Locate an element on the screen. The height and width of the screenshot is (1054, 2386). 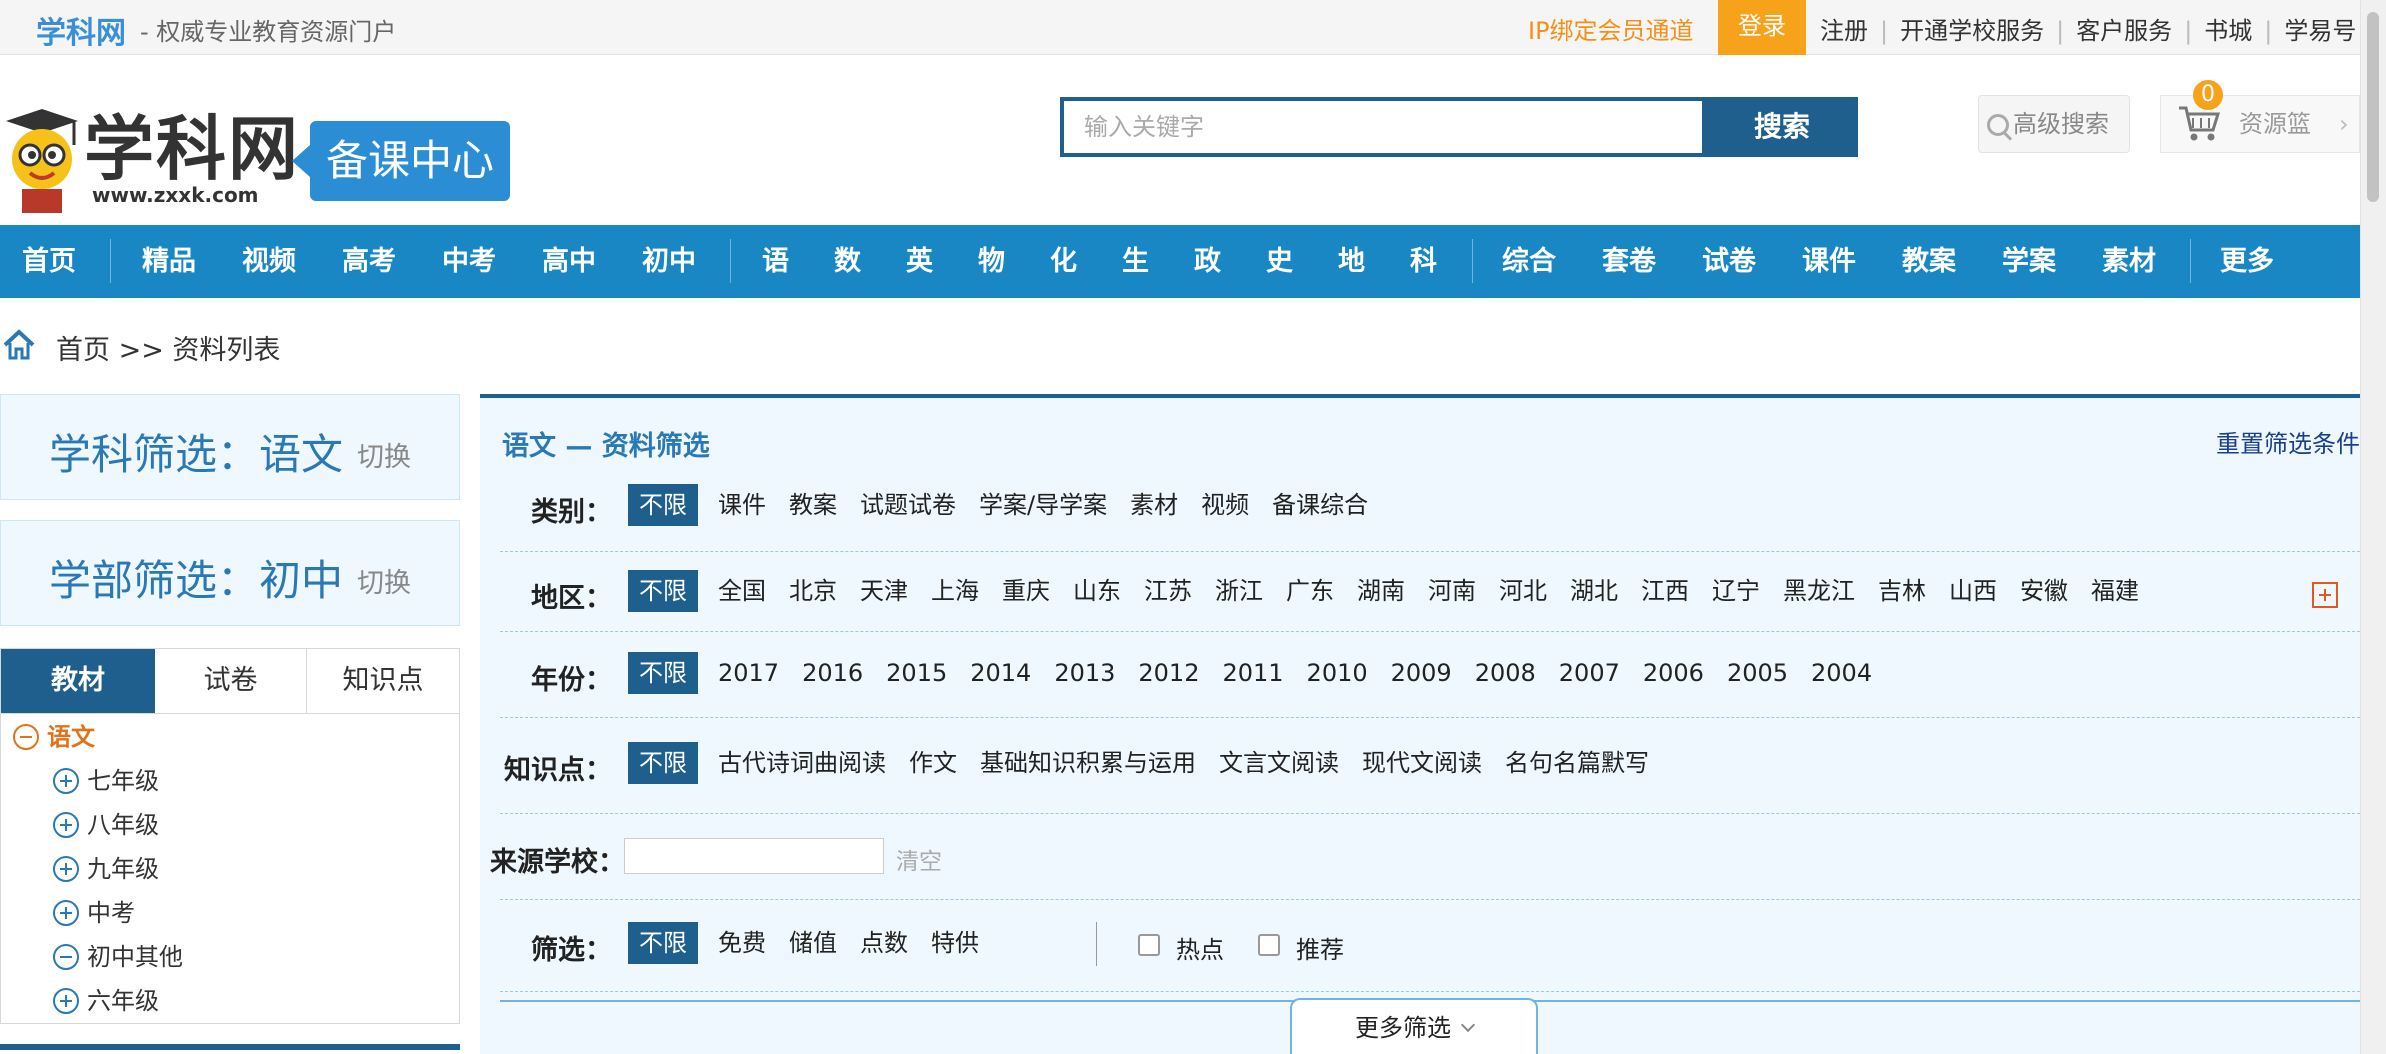
region-option: 河南 is located at coordinates (1452, 588).